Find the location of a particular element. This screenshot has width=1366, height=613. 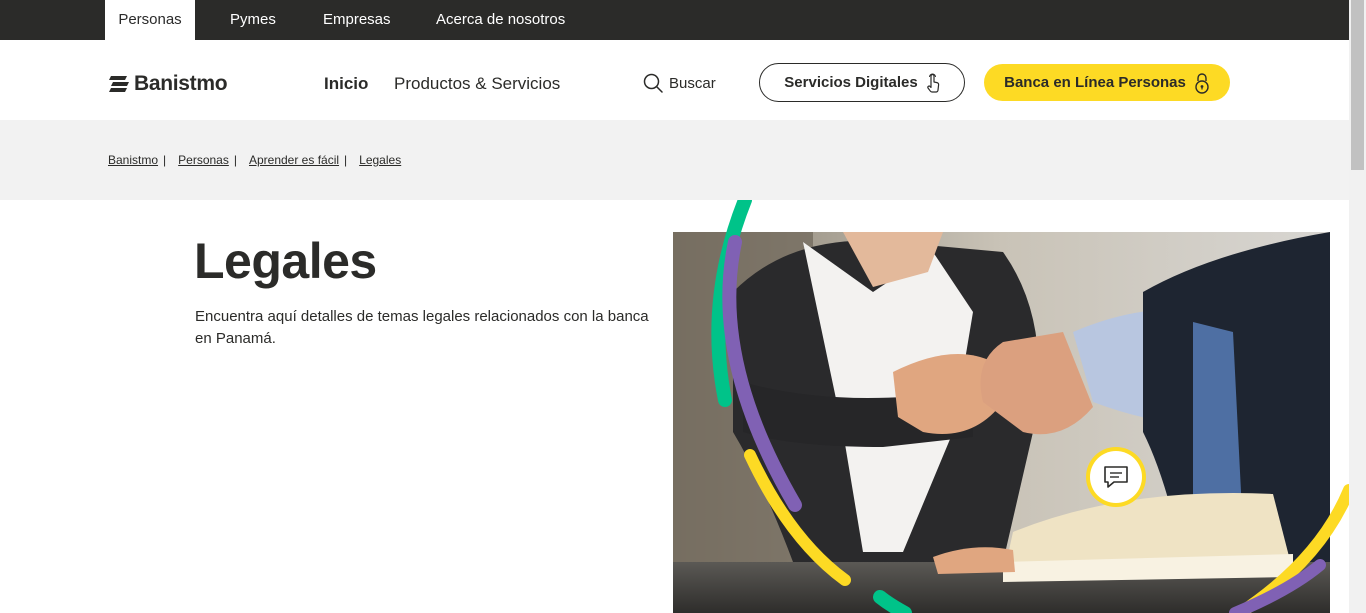

search-icon is located at coordinates (653, 83).